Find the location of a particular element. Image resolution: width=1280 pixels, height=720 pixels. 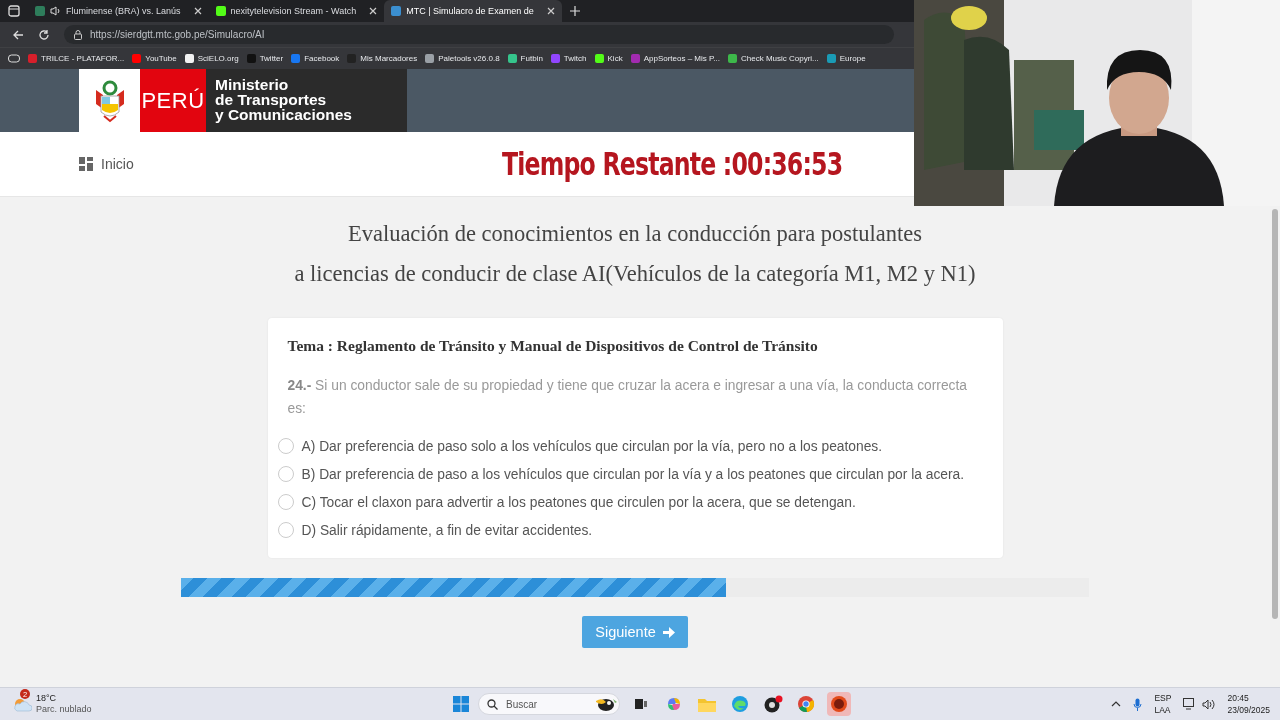

bookmark: Twitch is located at coordinates (568, 58).